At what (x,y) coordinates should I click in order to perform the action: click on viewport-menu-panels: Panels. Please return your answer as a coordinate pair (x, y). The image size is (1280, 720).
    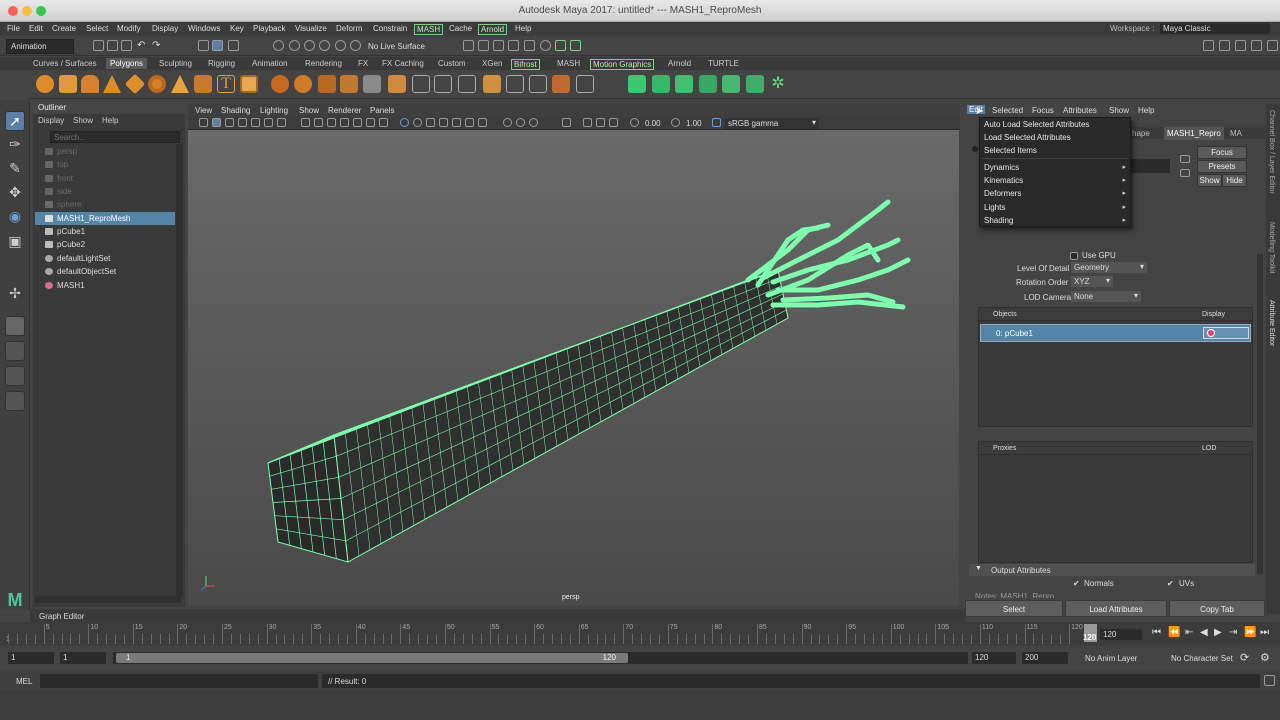
    Looking at the image, I should click on (382, 110).